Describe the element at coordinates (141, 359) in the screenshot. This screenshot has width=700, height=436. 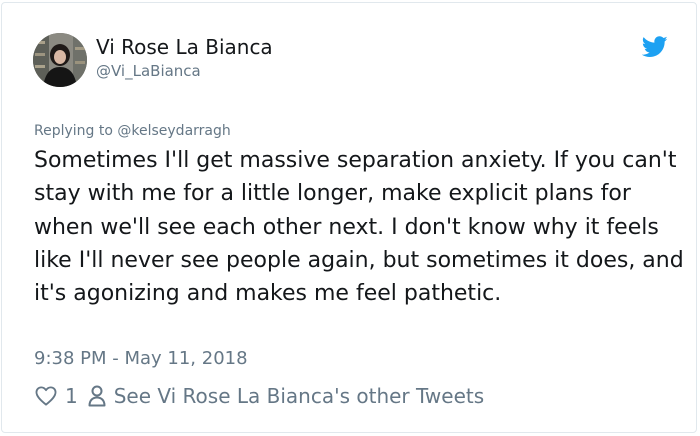
I see `timestamp: 9:38 PM - May 11, 2018` at that location.